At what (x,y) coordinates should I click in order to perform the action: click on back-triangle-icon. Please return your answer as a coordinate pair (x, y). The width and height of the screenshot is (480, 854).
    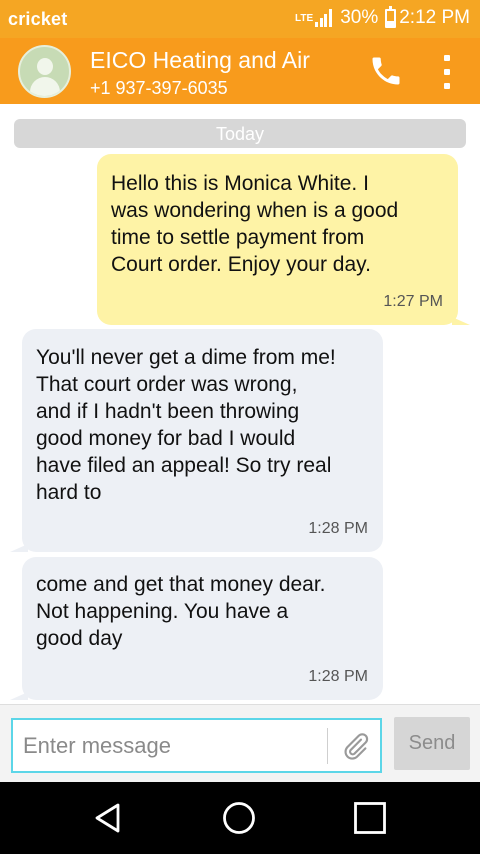
    Looking at the image, I should click on (108, 818).